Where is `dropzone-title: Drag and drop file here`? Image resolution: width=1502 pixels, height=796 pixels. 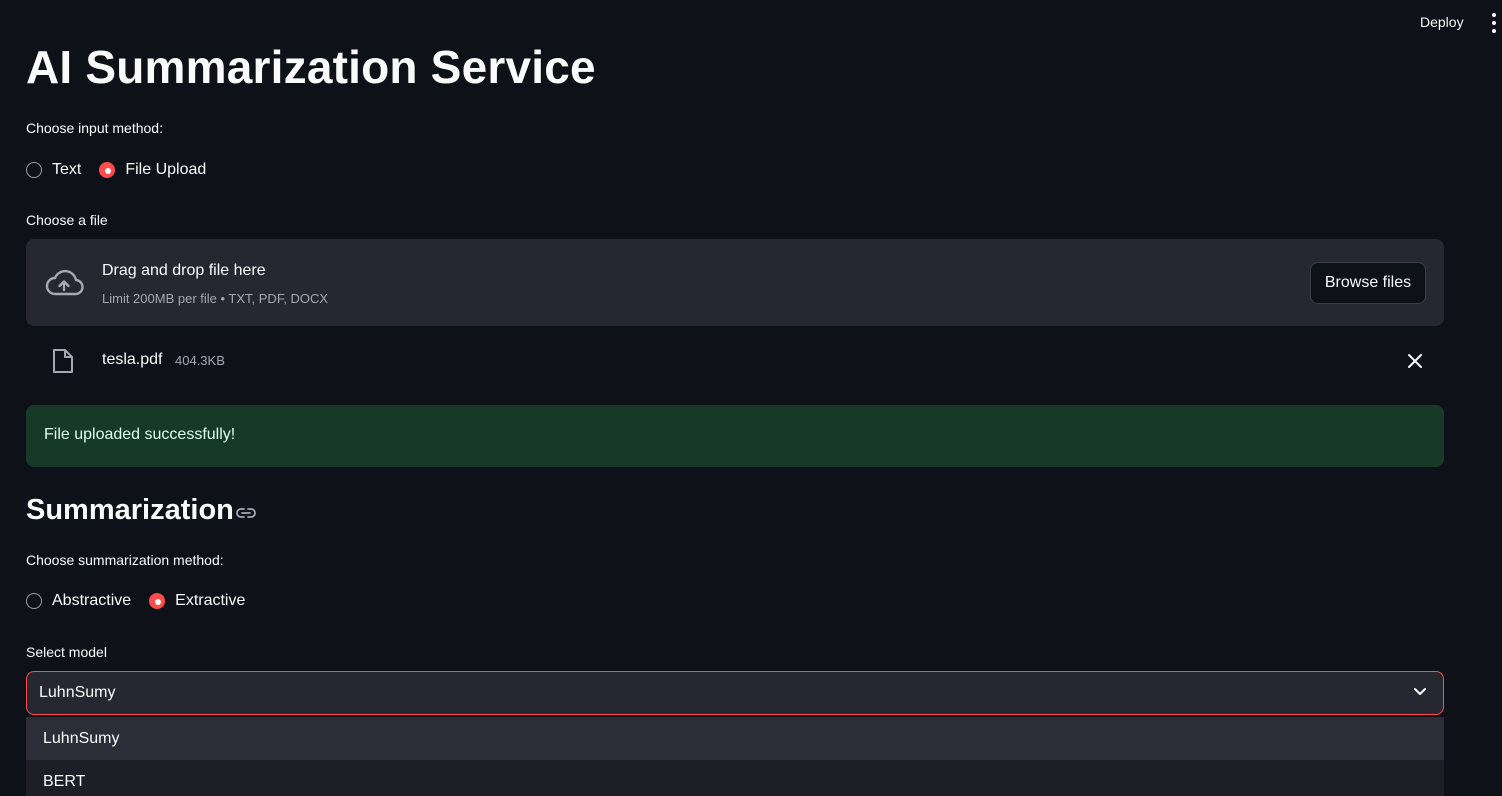
dropzone-title: Drag and drop file here is located at coordinates (184, 270).